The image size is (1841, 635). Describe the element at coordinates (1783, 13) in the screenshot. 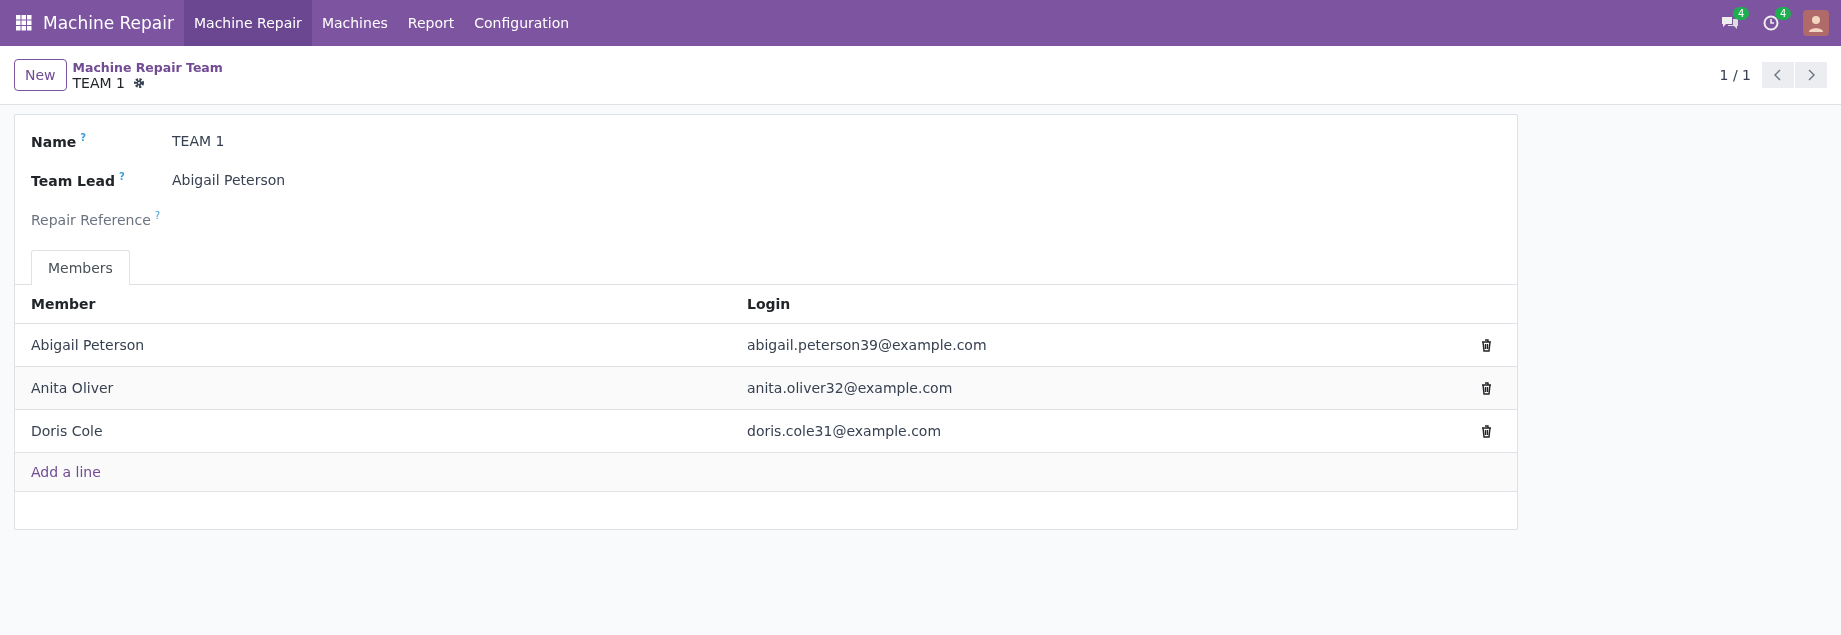

I see `activity-count: 4` at that location.